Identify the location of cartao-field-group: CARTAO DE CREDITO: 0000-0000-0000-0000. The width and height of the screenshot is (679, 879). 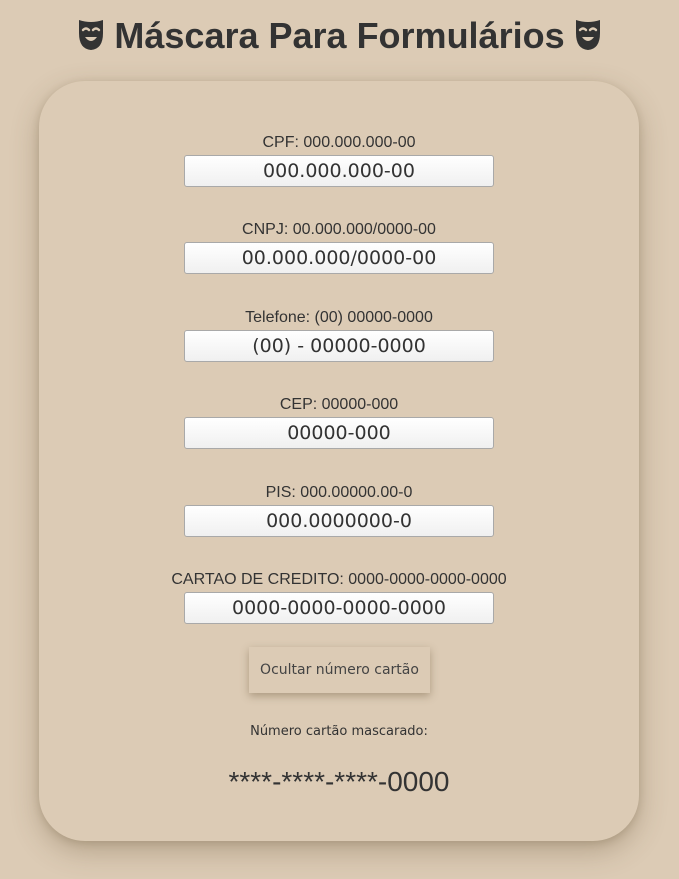
(339, 597).